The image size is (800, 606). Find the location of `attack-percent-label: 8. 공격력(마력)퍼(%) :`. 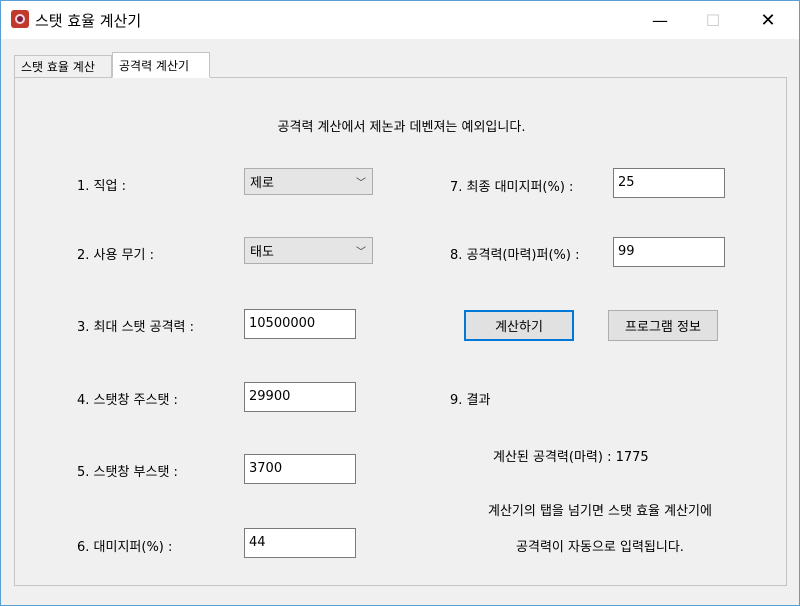

attack-percent-label: 8. 공격력(마력)퍼(%) : is located at coordinates (515, 255).